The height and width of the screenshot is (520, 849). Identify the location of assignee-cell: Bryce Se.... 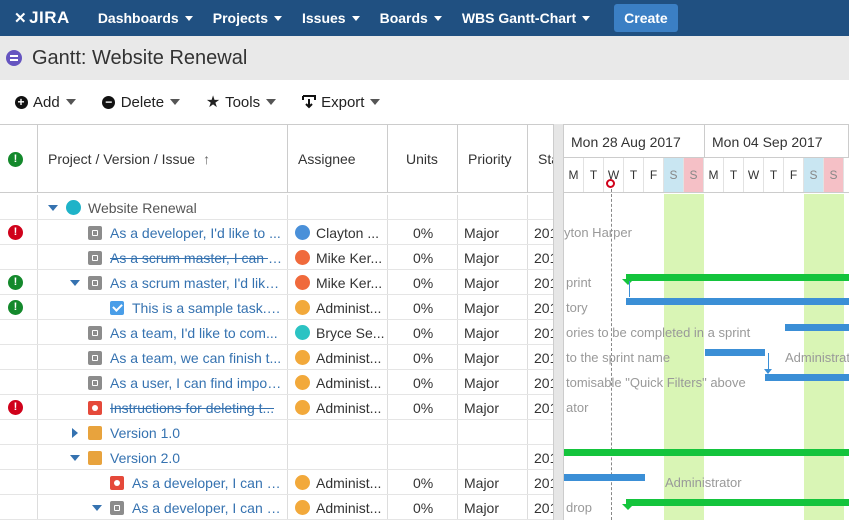
(340, 332).